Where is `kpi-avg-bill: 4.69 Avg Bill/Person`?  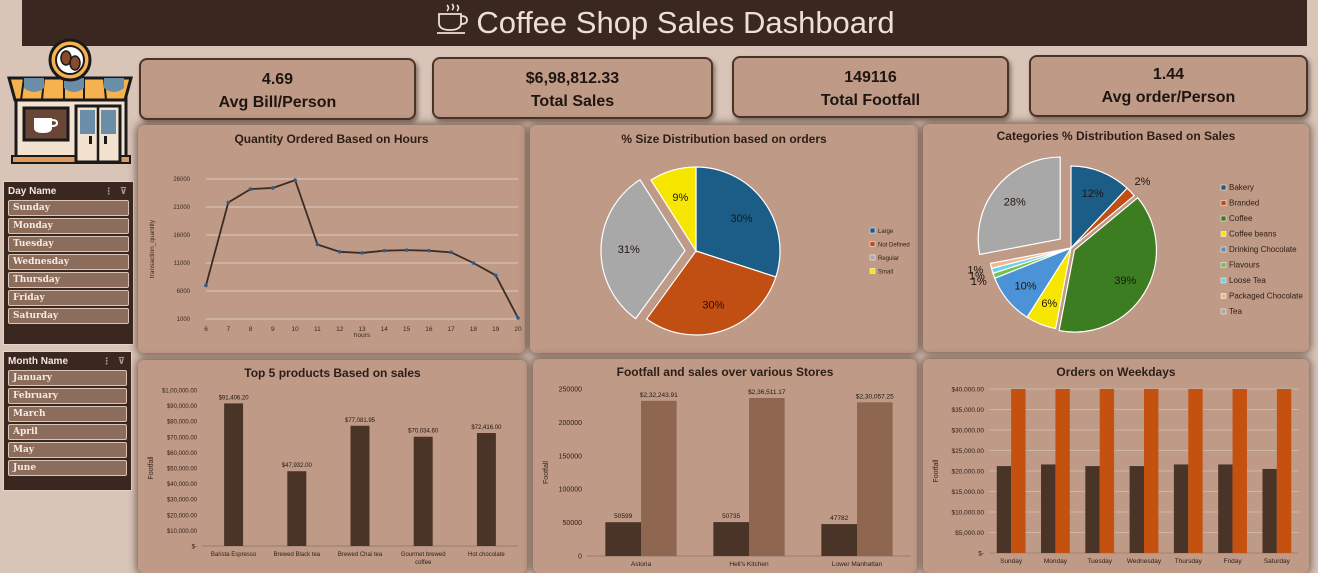 kpi-avg-bill: 4.69 Avg Bill/Person is located at coordinates (277, 89).